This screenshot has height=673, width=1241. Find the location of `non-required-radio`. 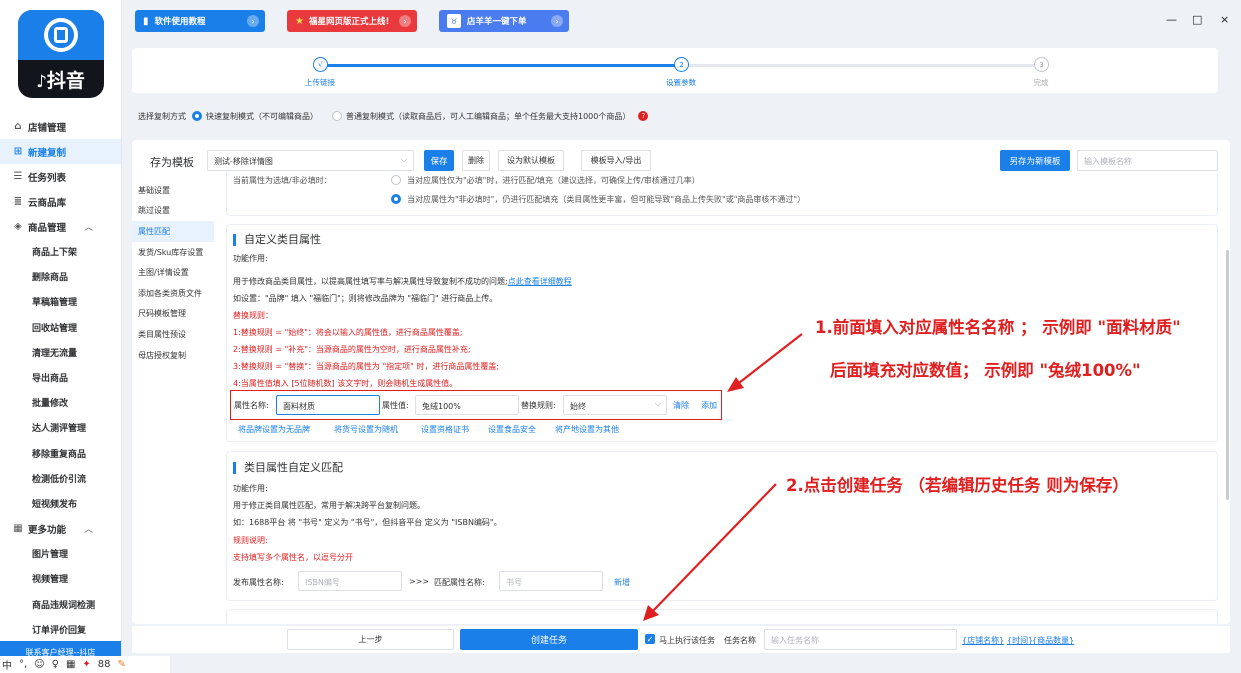

non-required-radio is located at coordinates (396, 199).